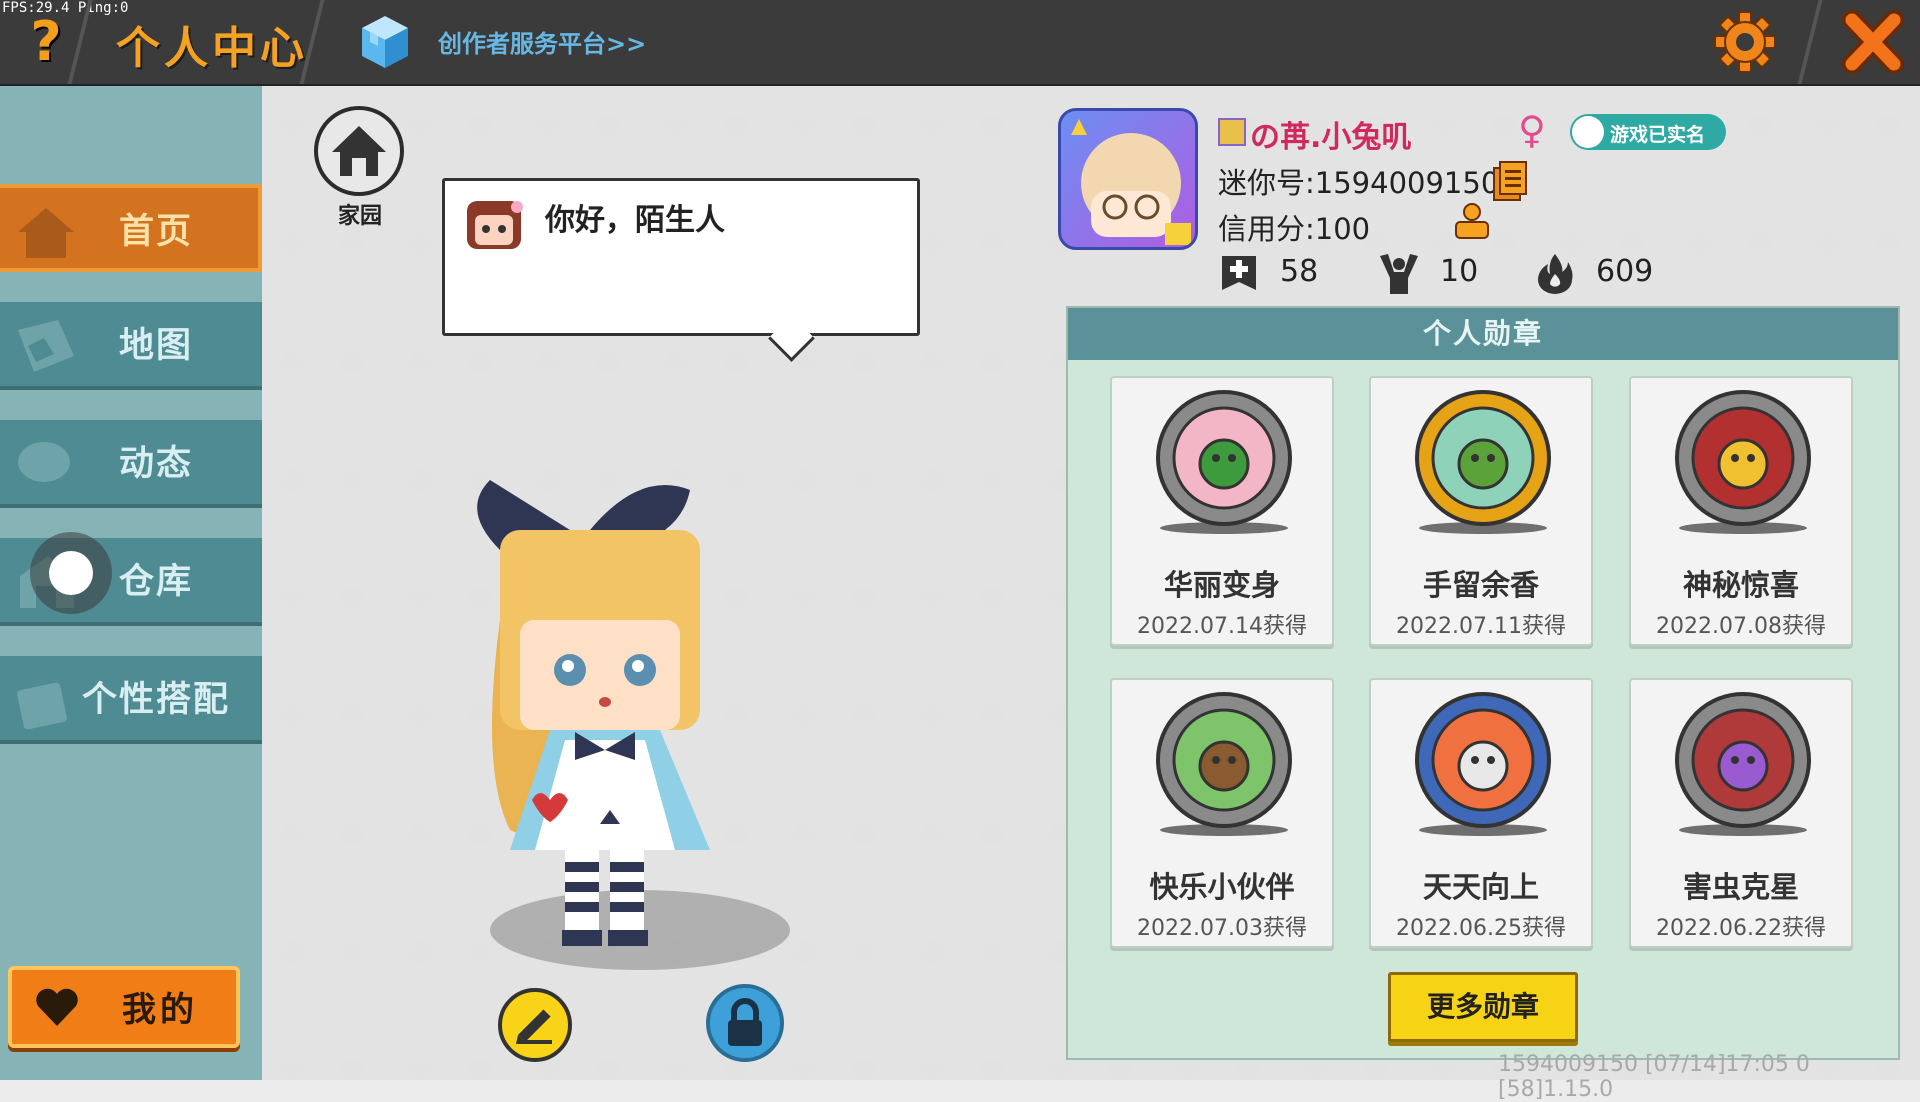 The width and height of the screenshot is (1920, 1102). I want to click on sidebar-item-home: 首页, so click(131, 228).